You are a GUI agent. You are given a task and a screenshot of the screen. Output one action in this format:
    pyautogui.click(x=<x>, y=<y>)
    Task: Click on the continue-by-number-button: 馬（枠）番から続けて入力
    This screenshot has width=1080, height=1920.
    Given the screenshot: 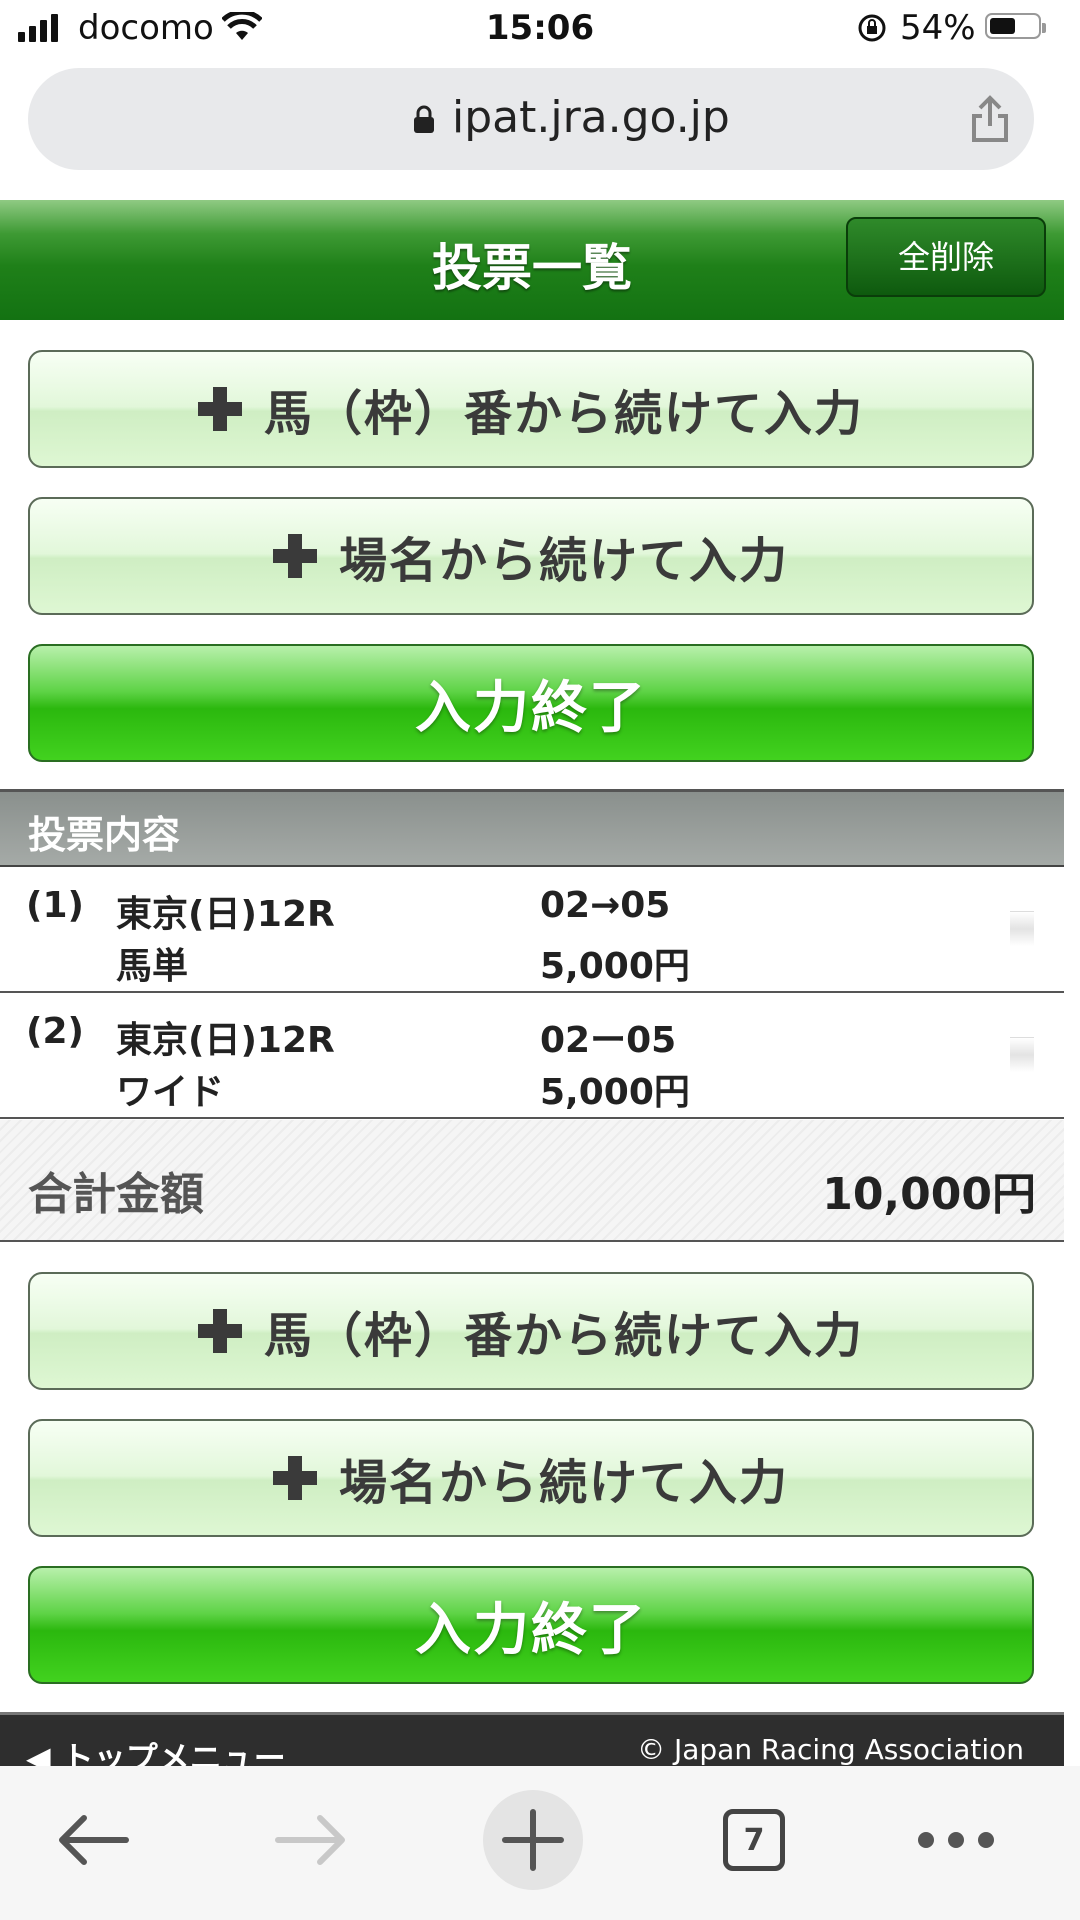 What is the action you would take?
    pyautogui.click(x=531, y=409)
    